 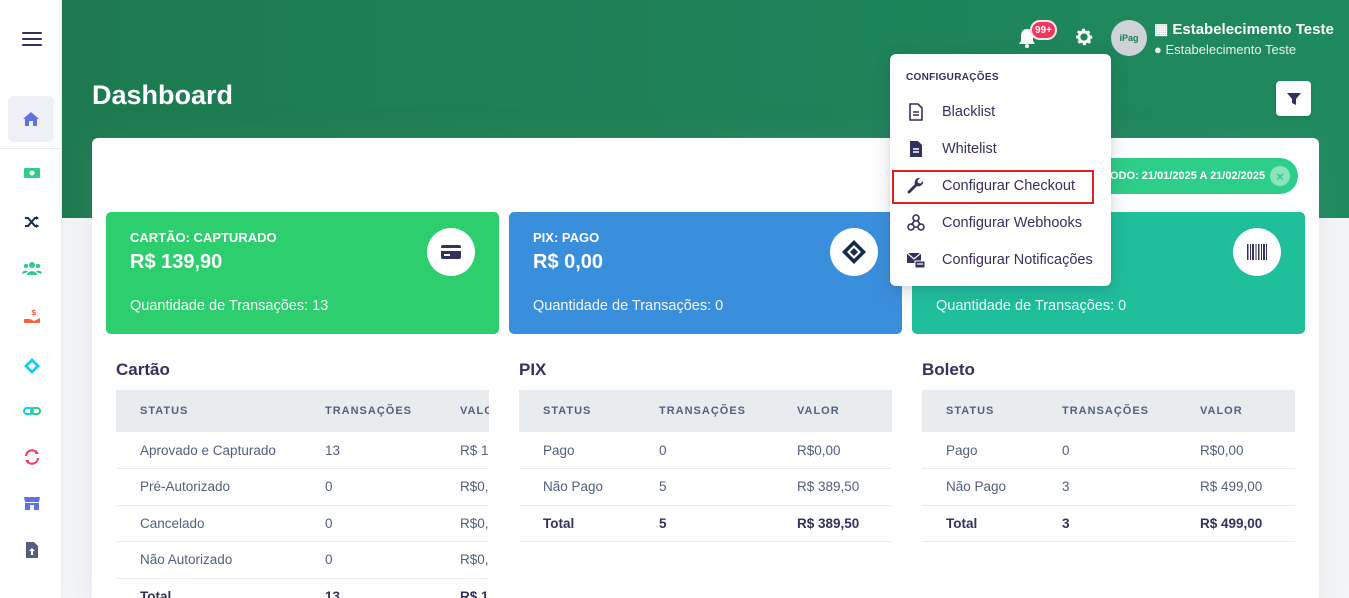 I want to click on menu-item-whitelist: Whitelist, so click(x=1000, y=148).